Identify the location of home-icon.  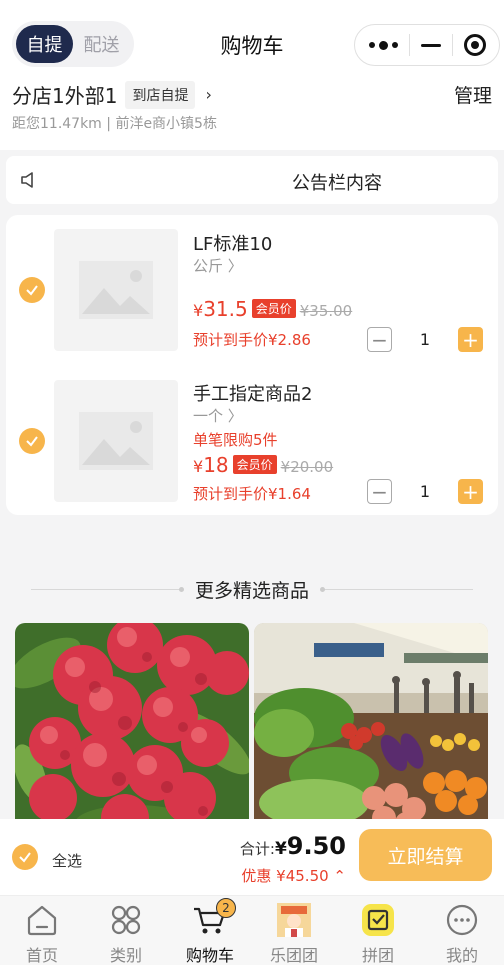
(42, 920).